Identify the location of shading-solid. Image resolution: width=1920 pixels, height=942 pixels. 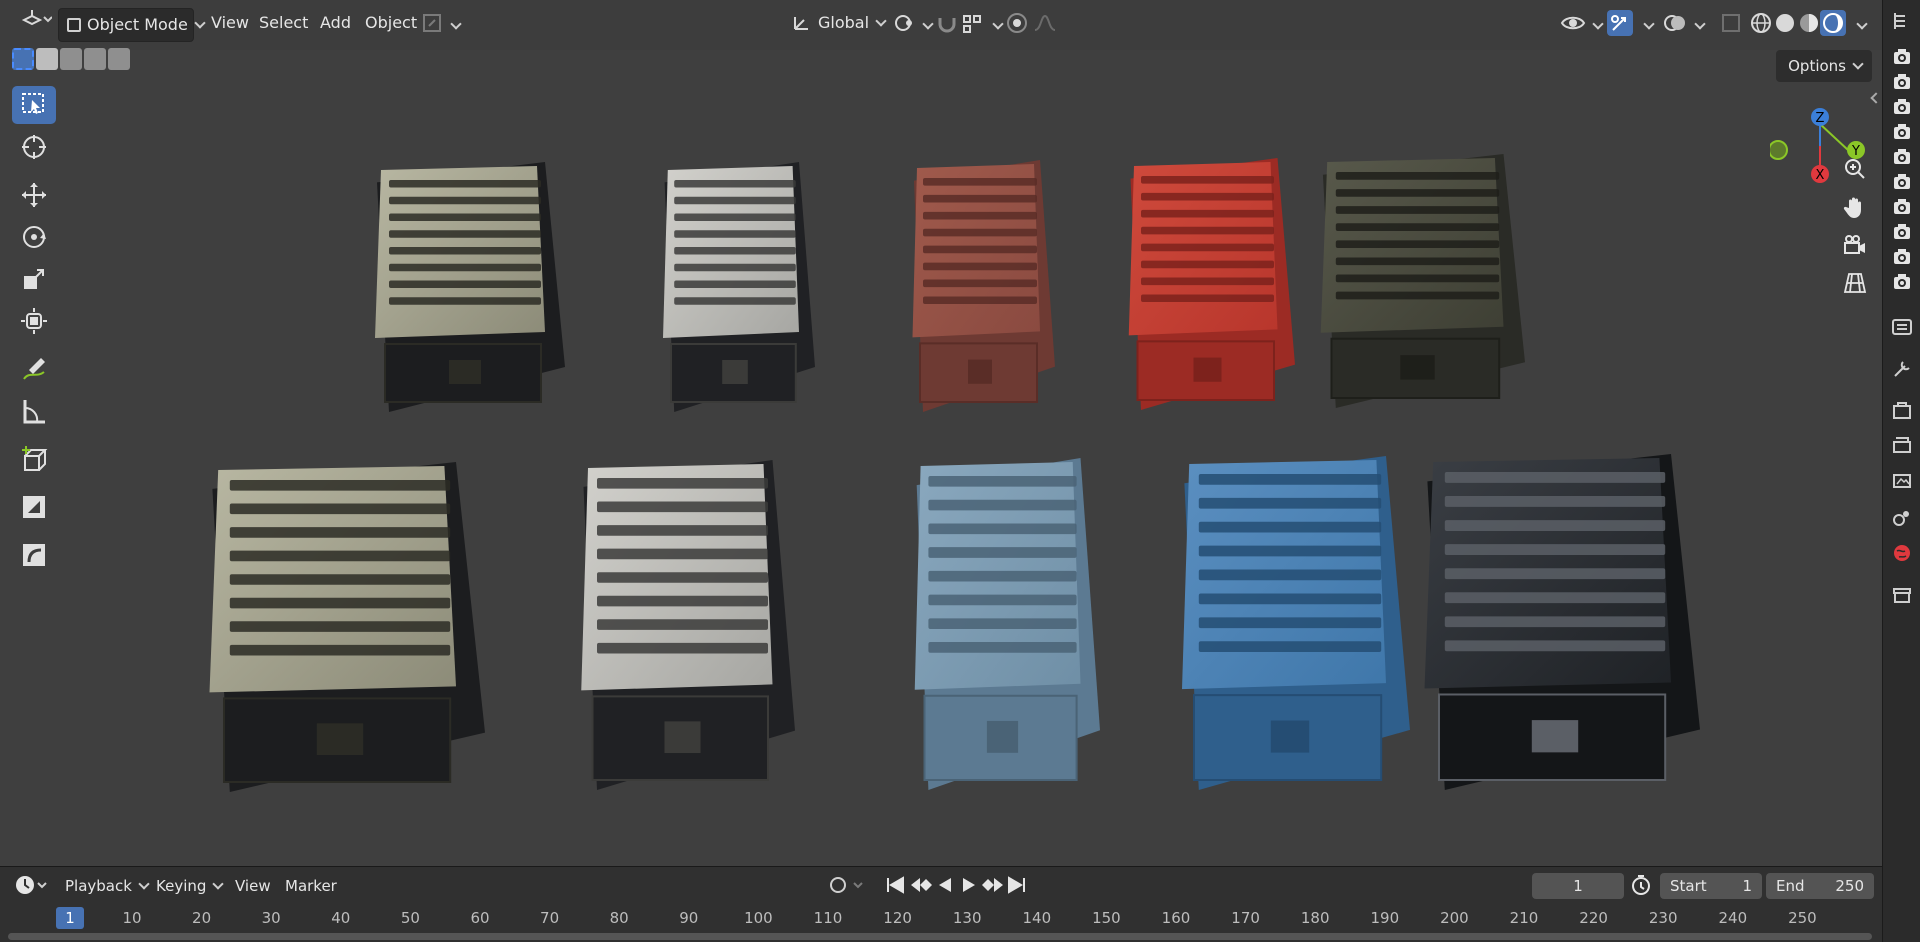
(1785, 23).